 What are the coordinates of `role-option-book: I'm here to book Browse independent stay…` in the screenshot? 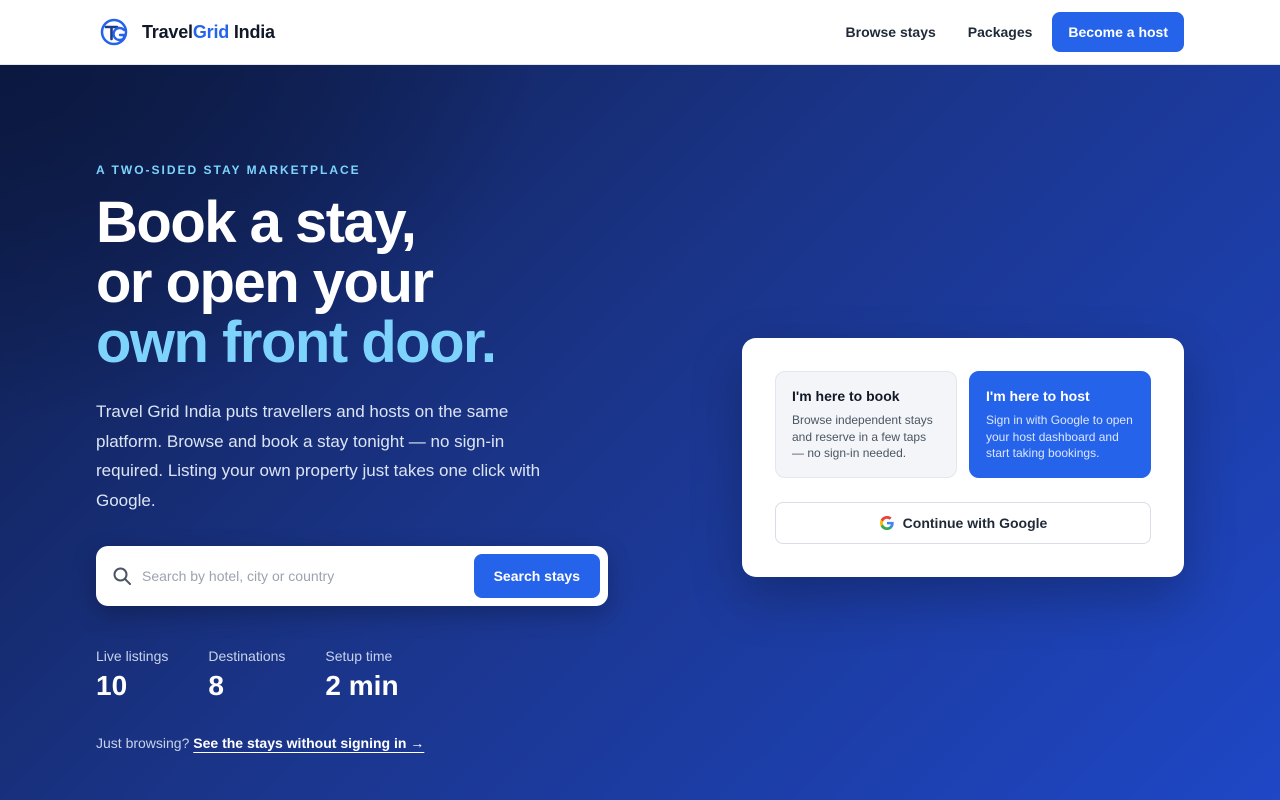 It's located at (866, 424).